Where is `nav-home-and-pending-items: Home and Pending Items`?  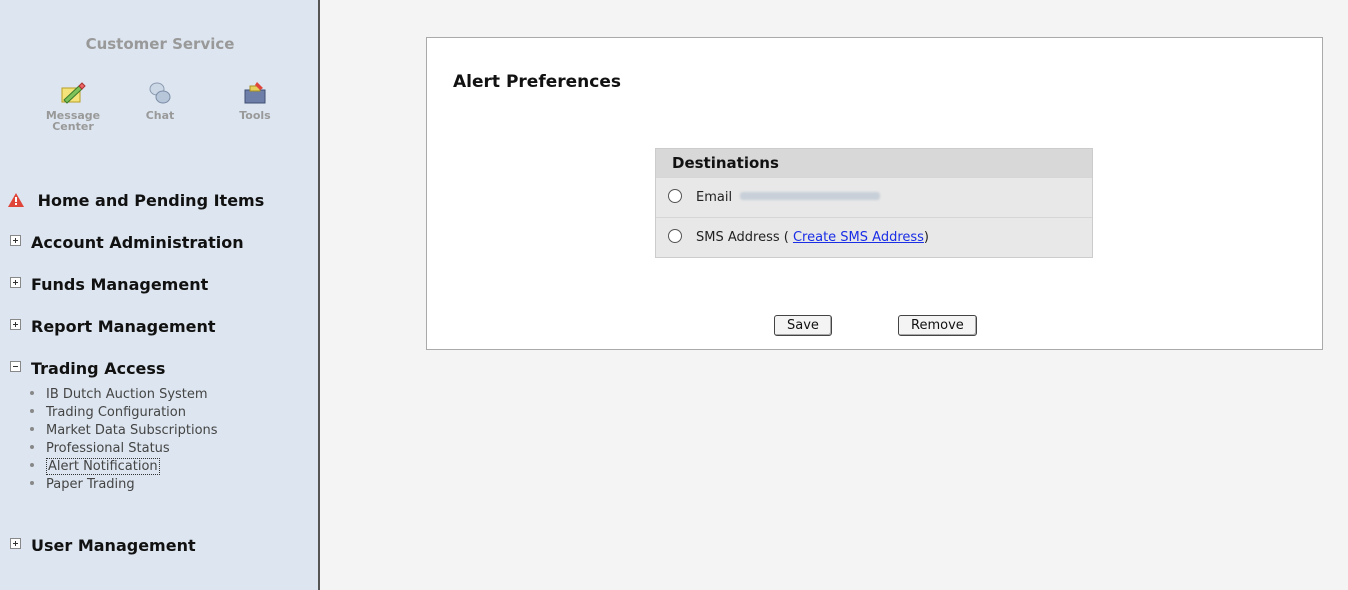 nav-home-and-pending-items: Home and Pending Items is located at coordinates (136, 200).